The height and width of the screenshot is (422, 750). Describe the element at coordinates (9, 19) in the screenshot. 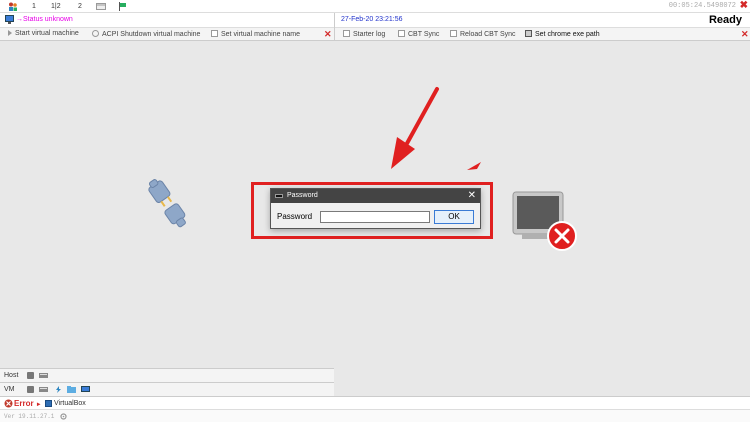

I see `monitor-icon` at that location.